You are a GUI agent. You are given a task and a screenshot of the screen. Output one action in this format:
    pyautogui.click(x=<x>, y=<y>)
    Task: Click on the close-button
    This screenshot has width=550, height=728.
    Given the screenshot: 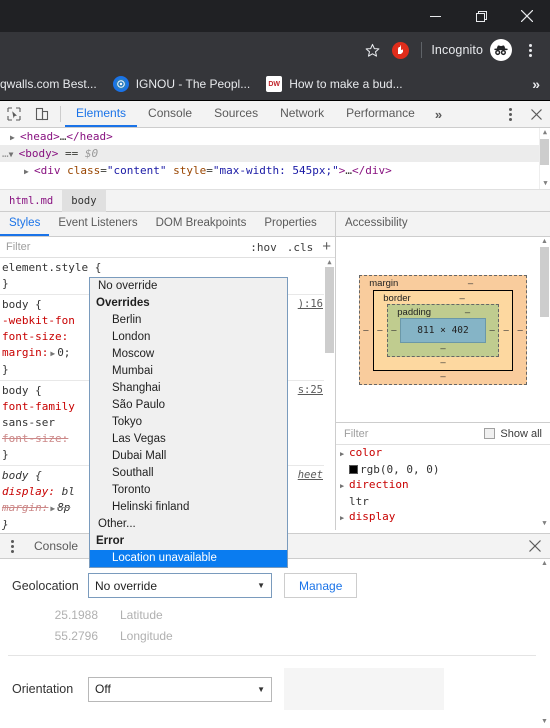 What is the action you would take?
    pyautogui.click(x=527, y=16)
    